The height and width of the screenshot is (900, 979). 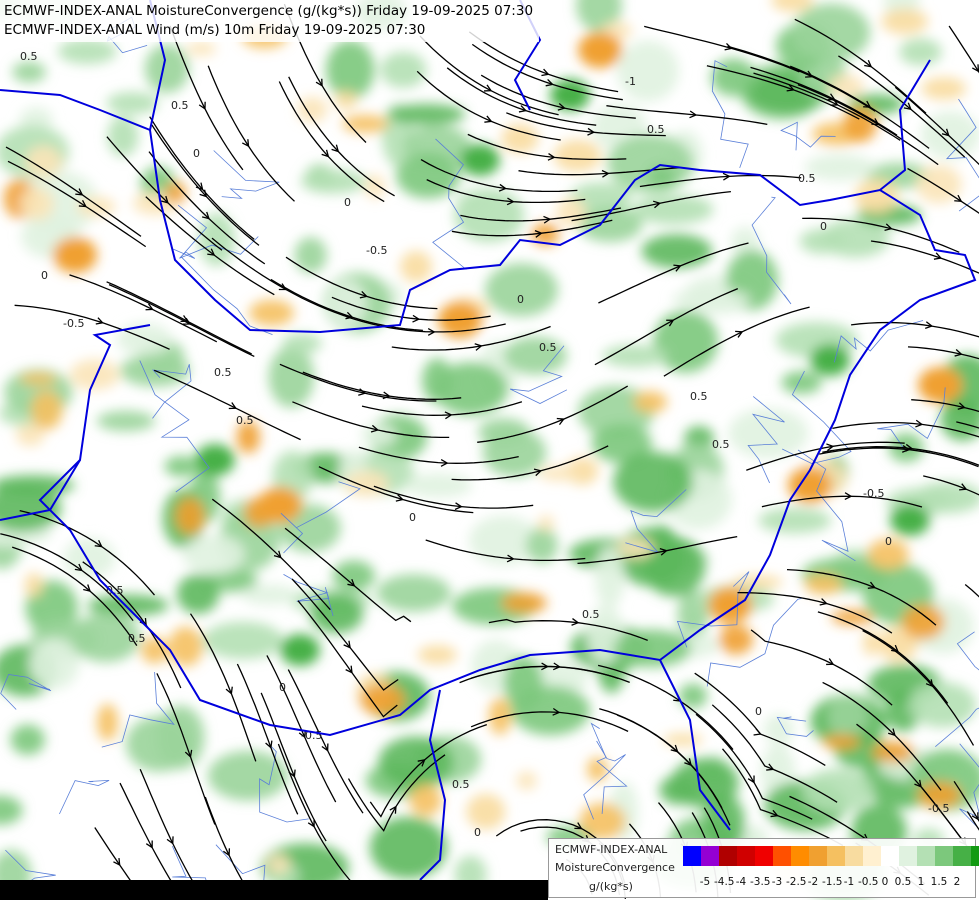 I want to click on legend-title-2: MoistureConvergence, so click(x=615, y=867).